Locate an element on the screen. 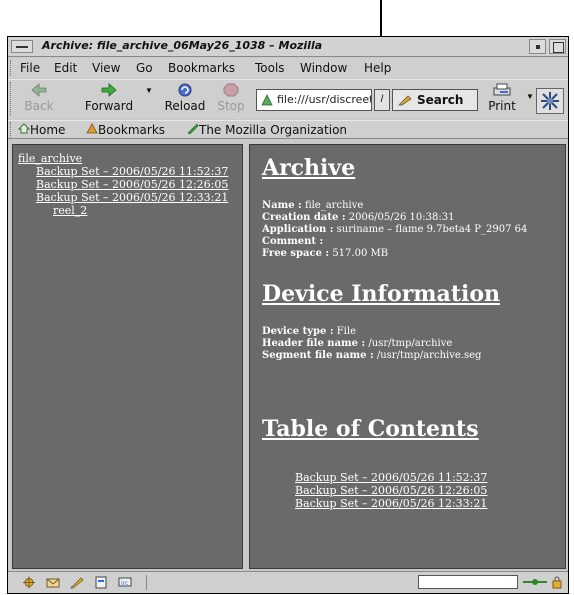  device-info-heading: Device Information is located at coordinates (381, 294).